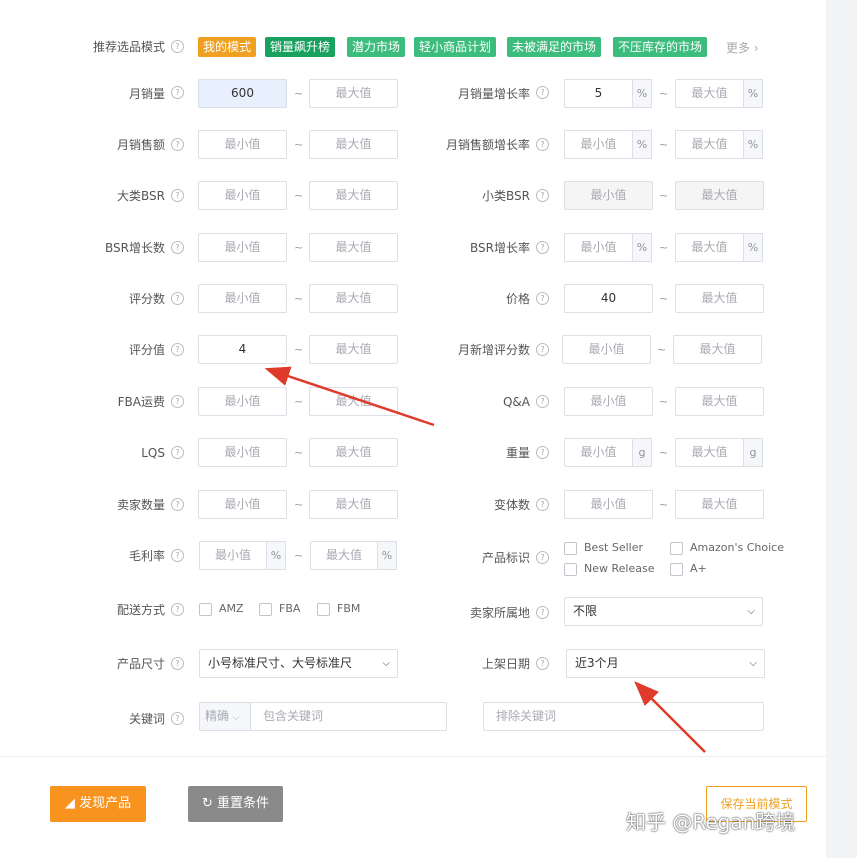 The height and width of the screenshot is (858, 857). I want to click on bsr-growth-rate-min-input: 最小值, so click(598, 247).